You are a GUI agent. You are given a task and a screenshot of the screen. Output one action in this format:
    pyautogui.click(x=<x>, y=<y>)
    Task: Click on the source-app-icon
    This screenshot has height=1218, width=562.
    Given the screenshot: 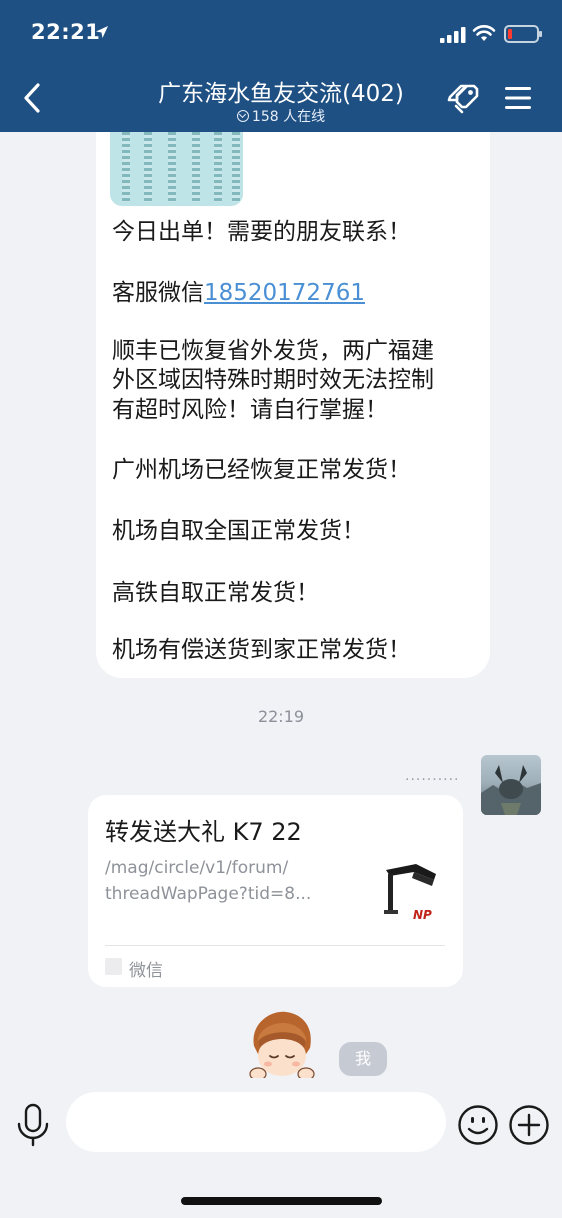 What is the action you would take?
    pyautogui.click(x=113, y=966)
    